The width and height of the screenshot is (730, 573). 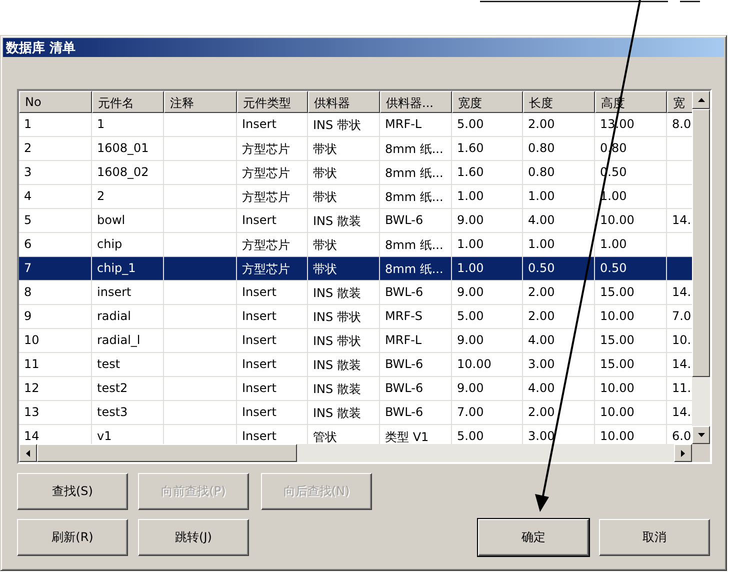 I want to click on table-cell: 5, so click(x=28, y=220).